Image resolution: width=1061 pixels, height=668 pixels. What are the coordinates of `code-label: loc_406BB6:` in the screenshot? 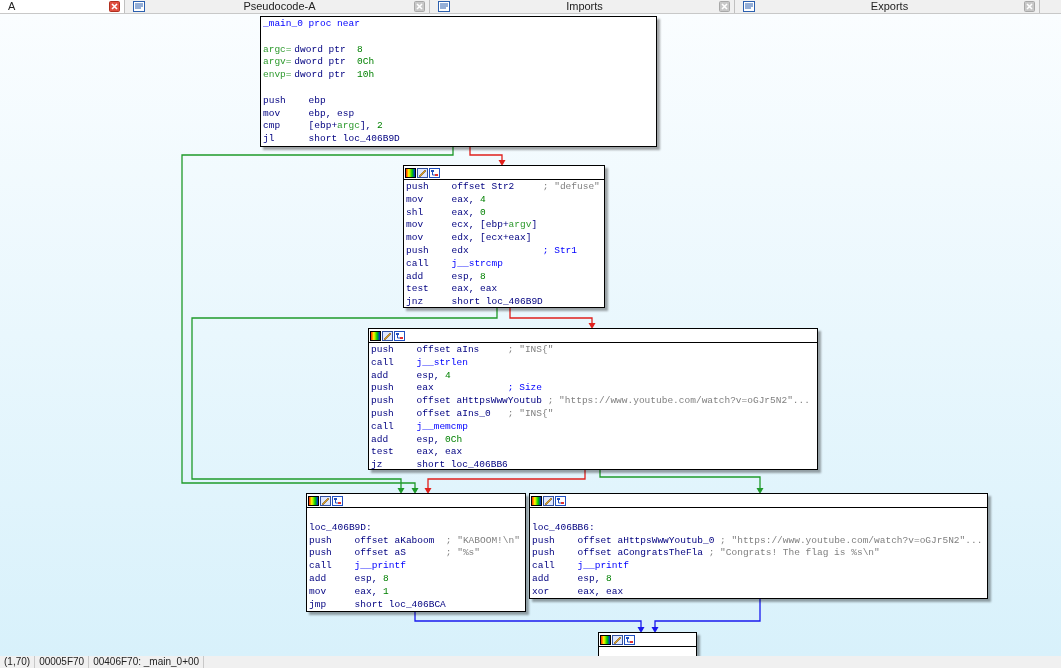 It's located at (563, 528).